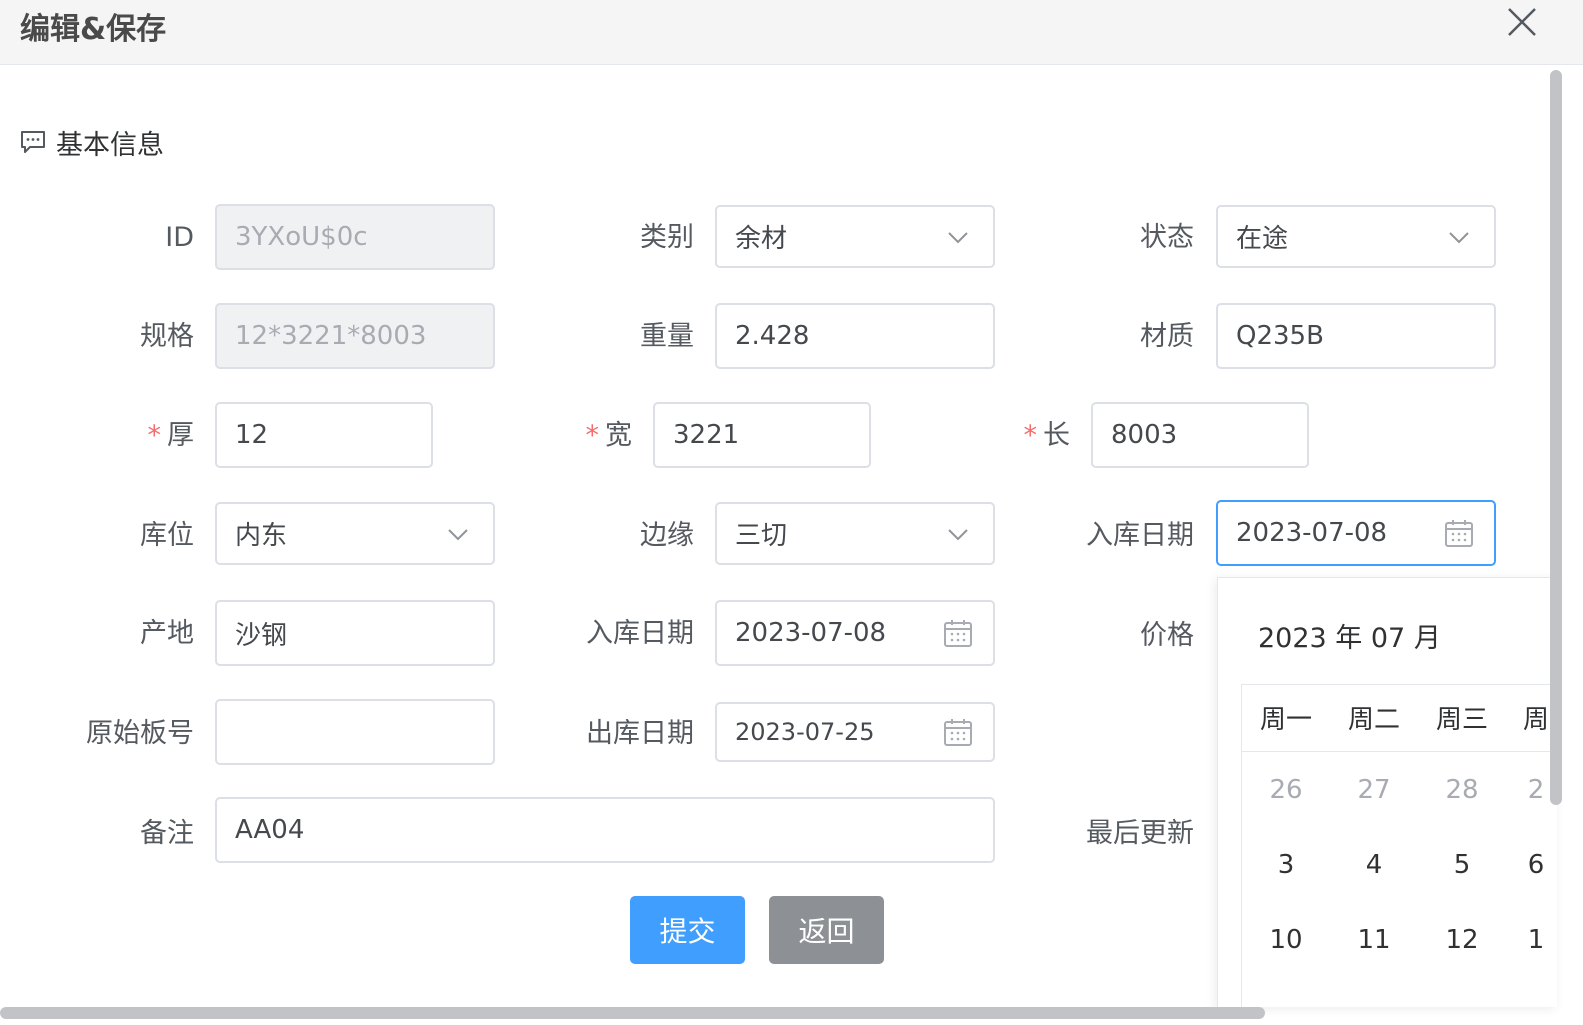  I want to click on back-button: 返回, so click(826, 930).